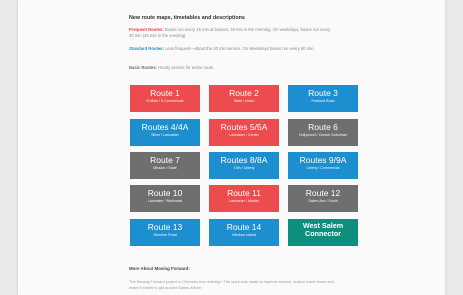 Image resolution: width=463 pixels, height=295 pixels. What do you see at coordinates (323, 135) in the screenshot?
I see `route-subtitle: Hollywood / Cordon Suburban` at bounding box center [323, 135].